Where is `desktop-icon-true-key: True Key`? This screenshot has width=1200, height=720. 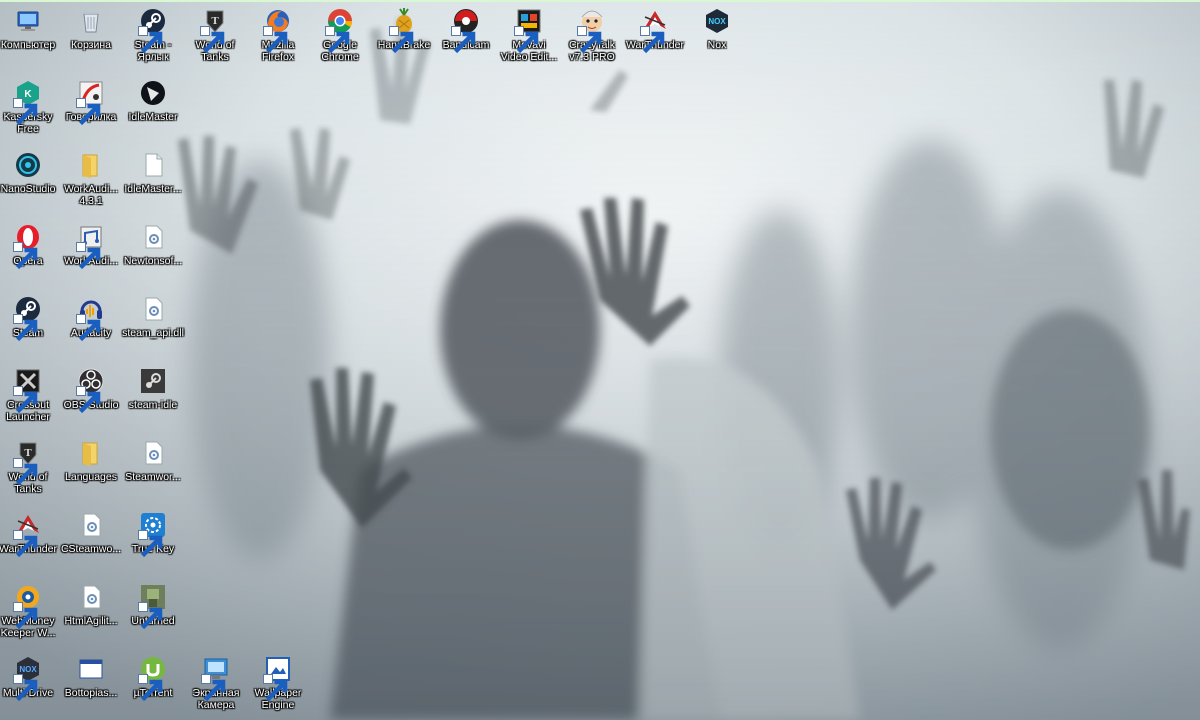
desktop-icon-true-key: True Key is located at coordinates (153, 539).